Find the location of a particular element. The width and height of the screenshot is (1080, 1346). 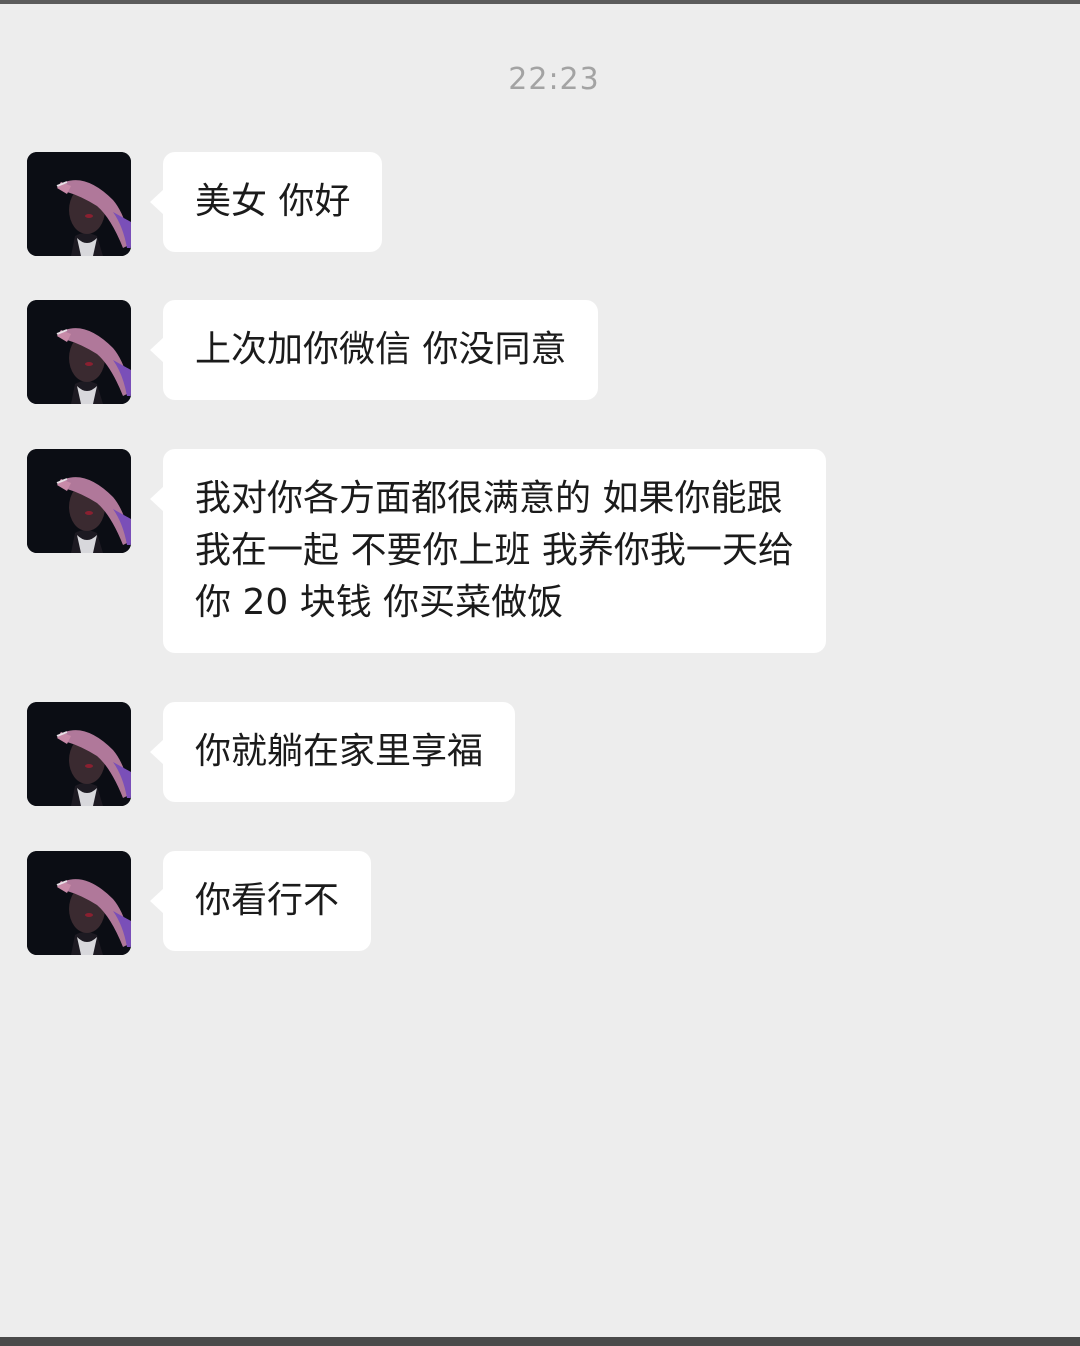

top-edge is located at coordinates (540, 2).